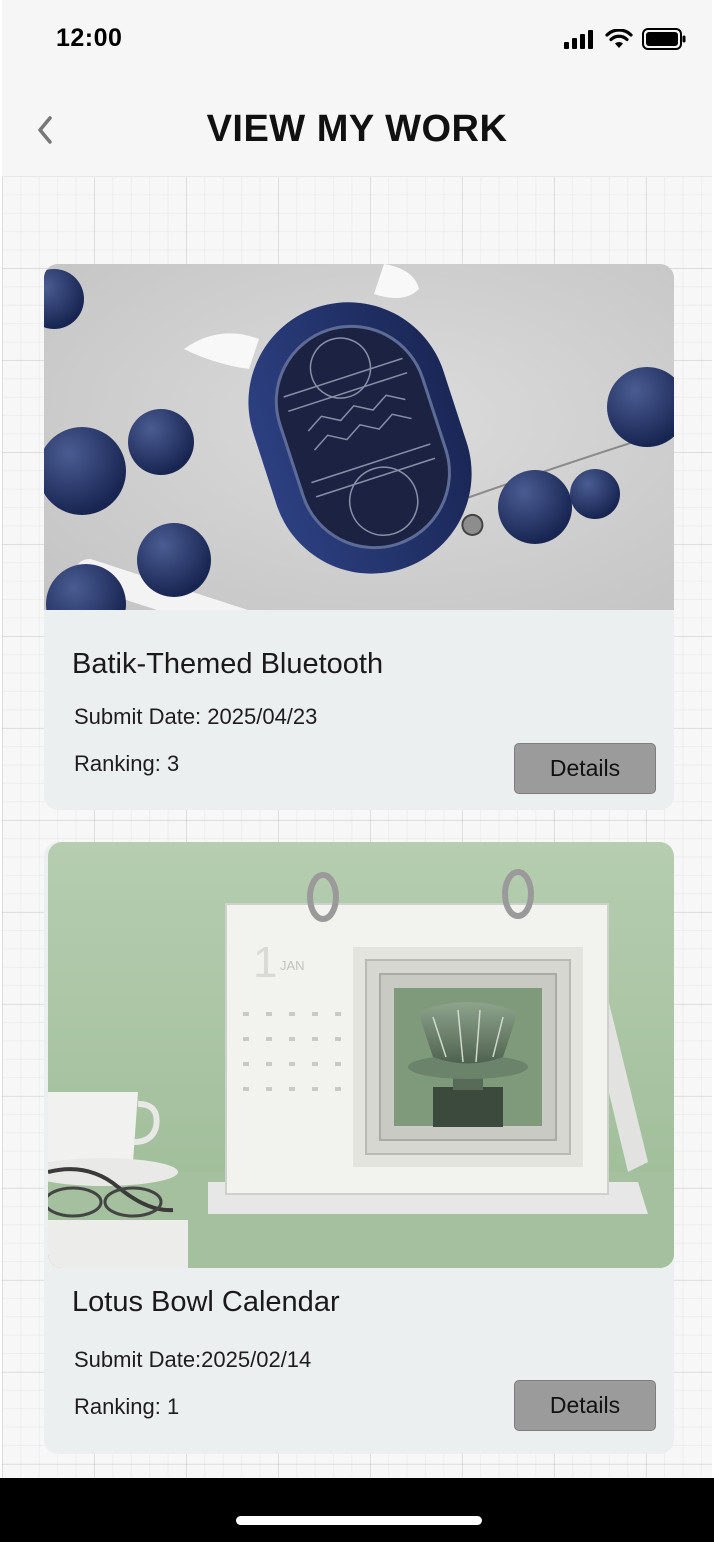 The height and width of the screenshot is (1542, 714). Describe the element at coordinates (206, 1302) in the screenshot. I see `work-title: Lotus Bowl Calendar` at that location.